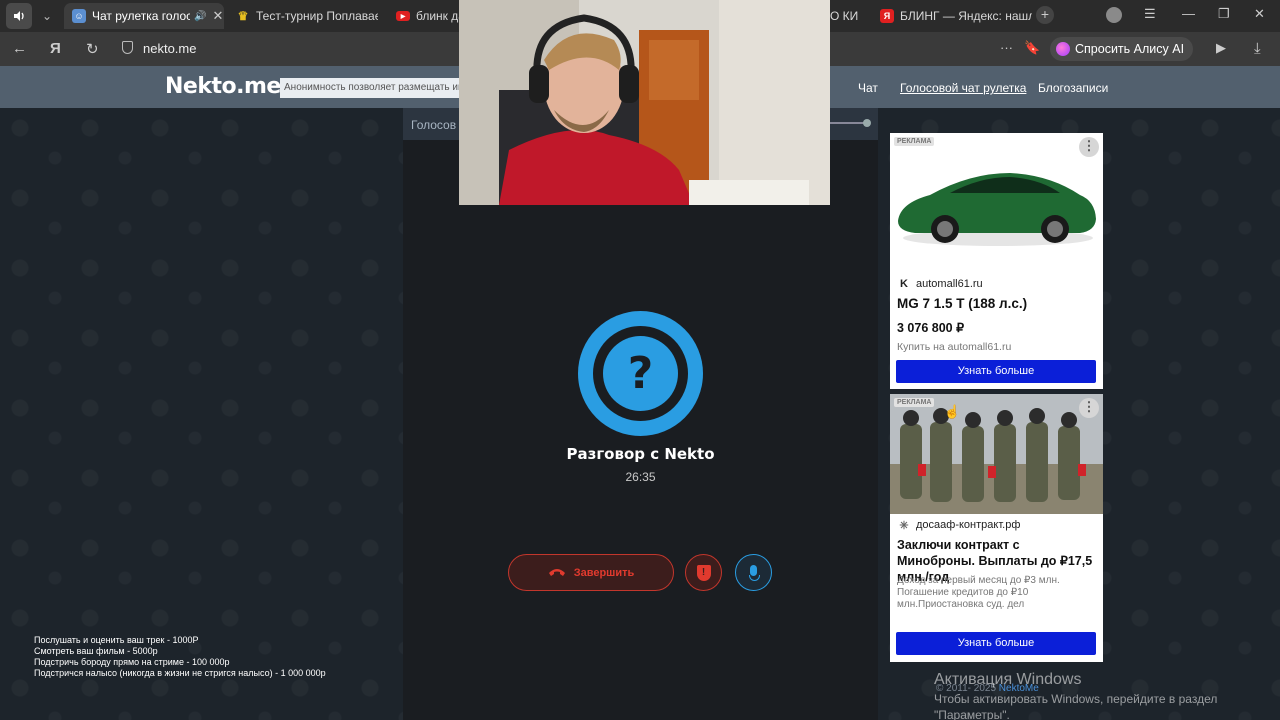  What do you see at coordinates (1221, 48) in the screenshot?
I see `media-icon: ▶` at bounding box center [1221, 48].